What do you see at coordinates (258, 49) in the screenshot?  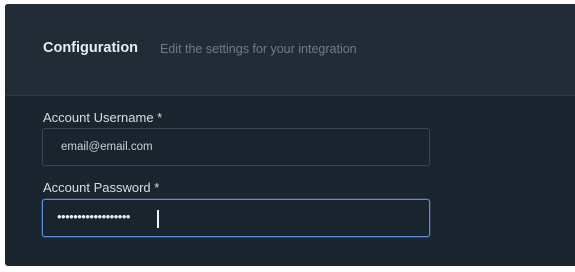 I see `page-subtitle: Edit the settings for your integration` at bounding box center [258, 49].